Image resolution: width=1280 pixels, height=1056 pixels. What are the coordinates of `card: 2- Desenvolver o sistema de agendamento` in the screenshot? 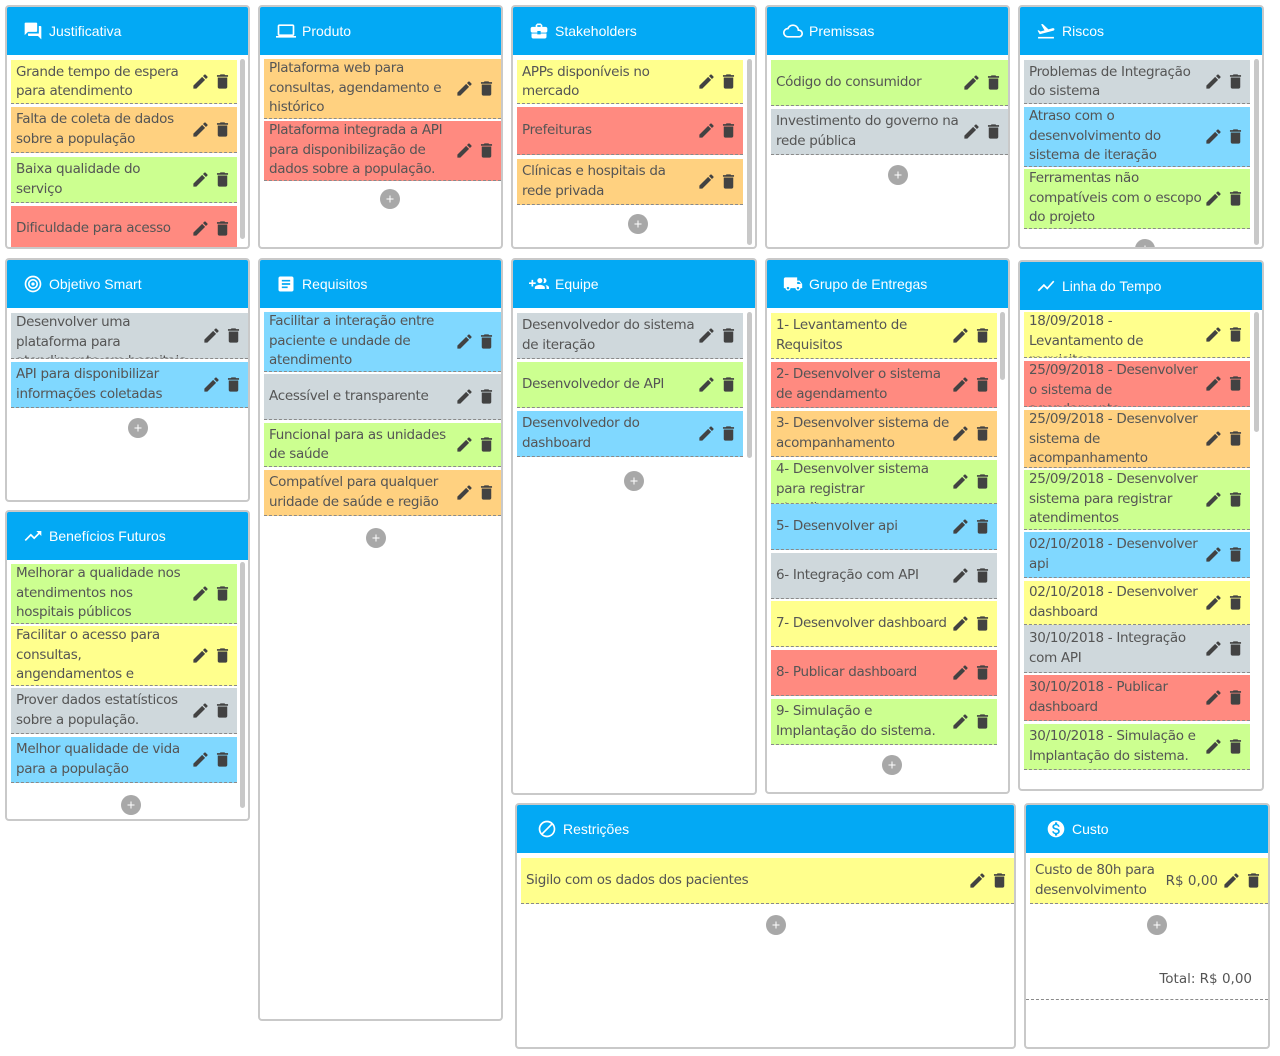 It's located at (884, 385).